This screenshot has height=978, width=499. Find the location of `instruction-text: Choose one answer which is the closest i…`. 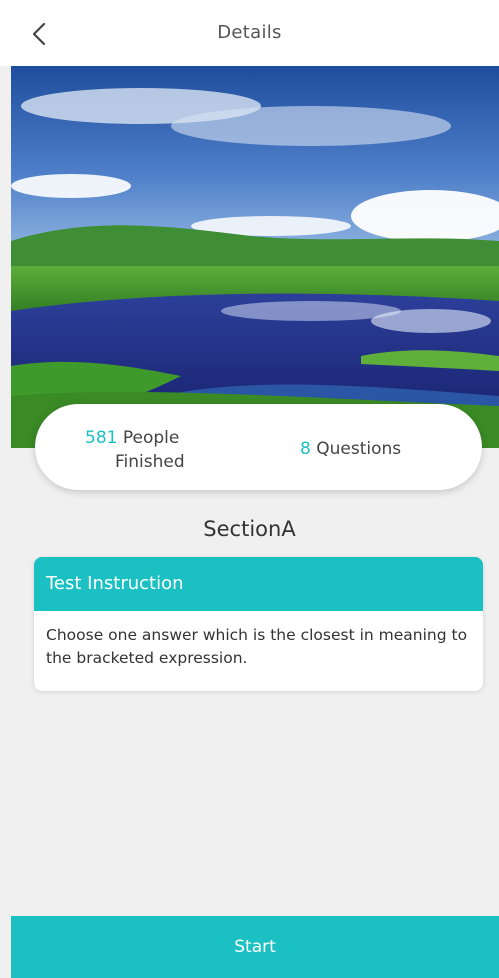

instruction-text: Choose one answer which is the closest i… is located at coordinates (257, 646).